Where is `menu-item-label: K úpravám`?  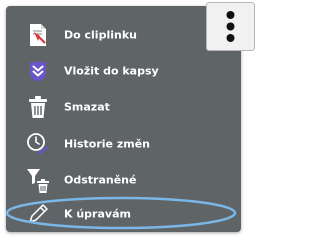 menu-item-label: K úpravám is located at coordinates (97, 214).